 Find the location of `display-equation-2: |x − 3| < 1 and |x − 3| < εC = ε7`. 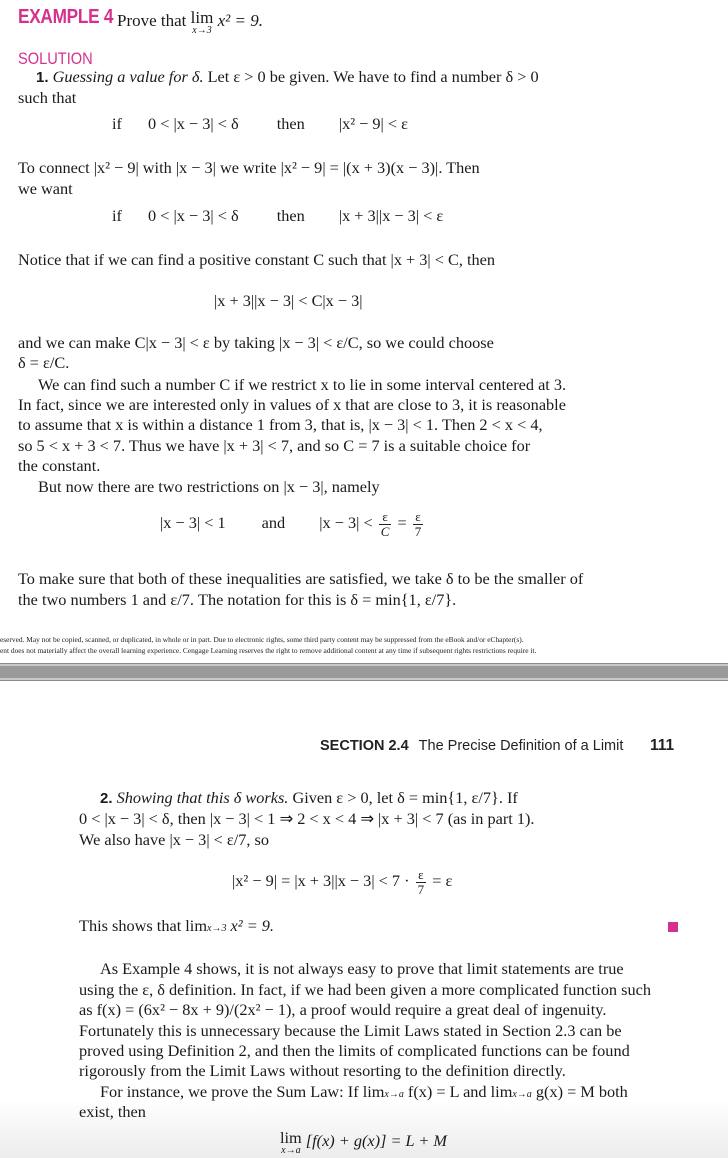

display-equation-2: |x − 3| < 1 and |x − 3| < εC = ε7 is located at coordinates (292, 524).